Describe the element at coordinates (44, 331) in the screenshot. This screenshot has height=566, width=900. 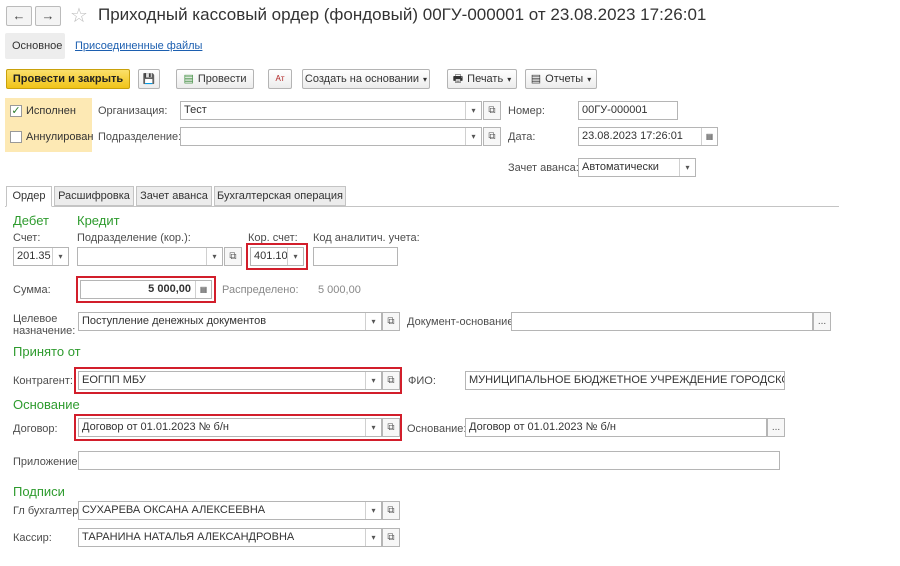
I see `purpose-label-line2: назначение:` at that location.